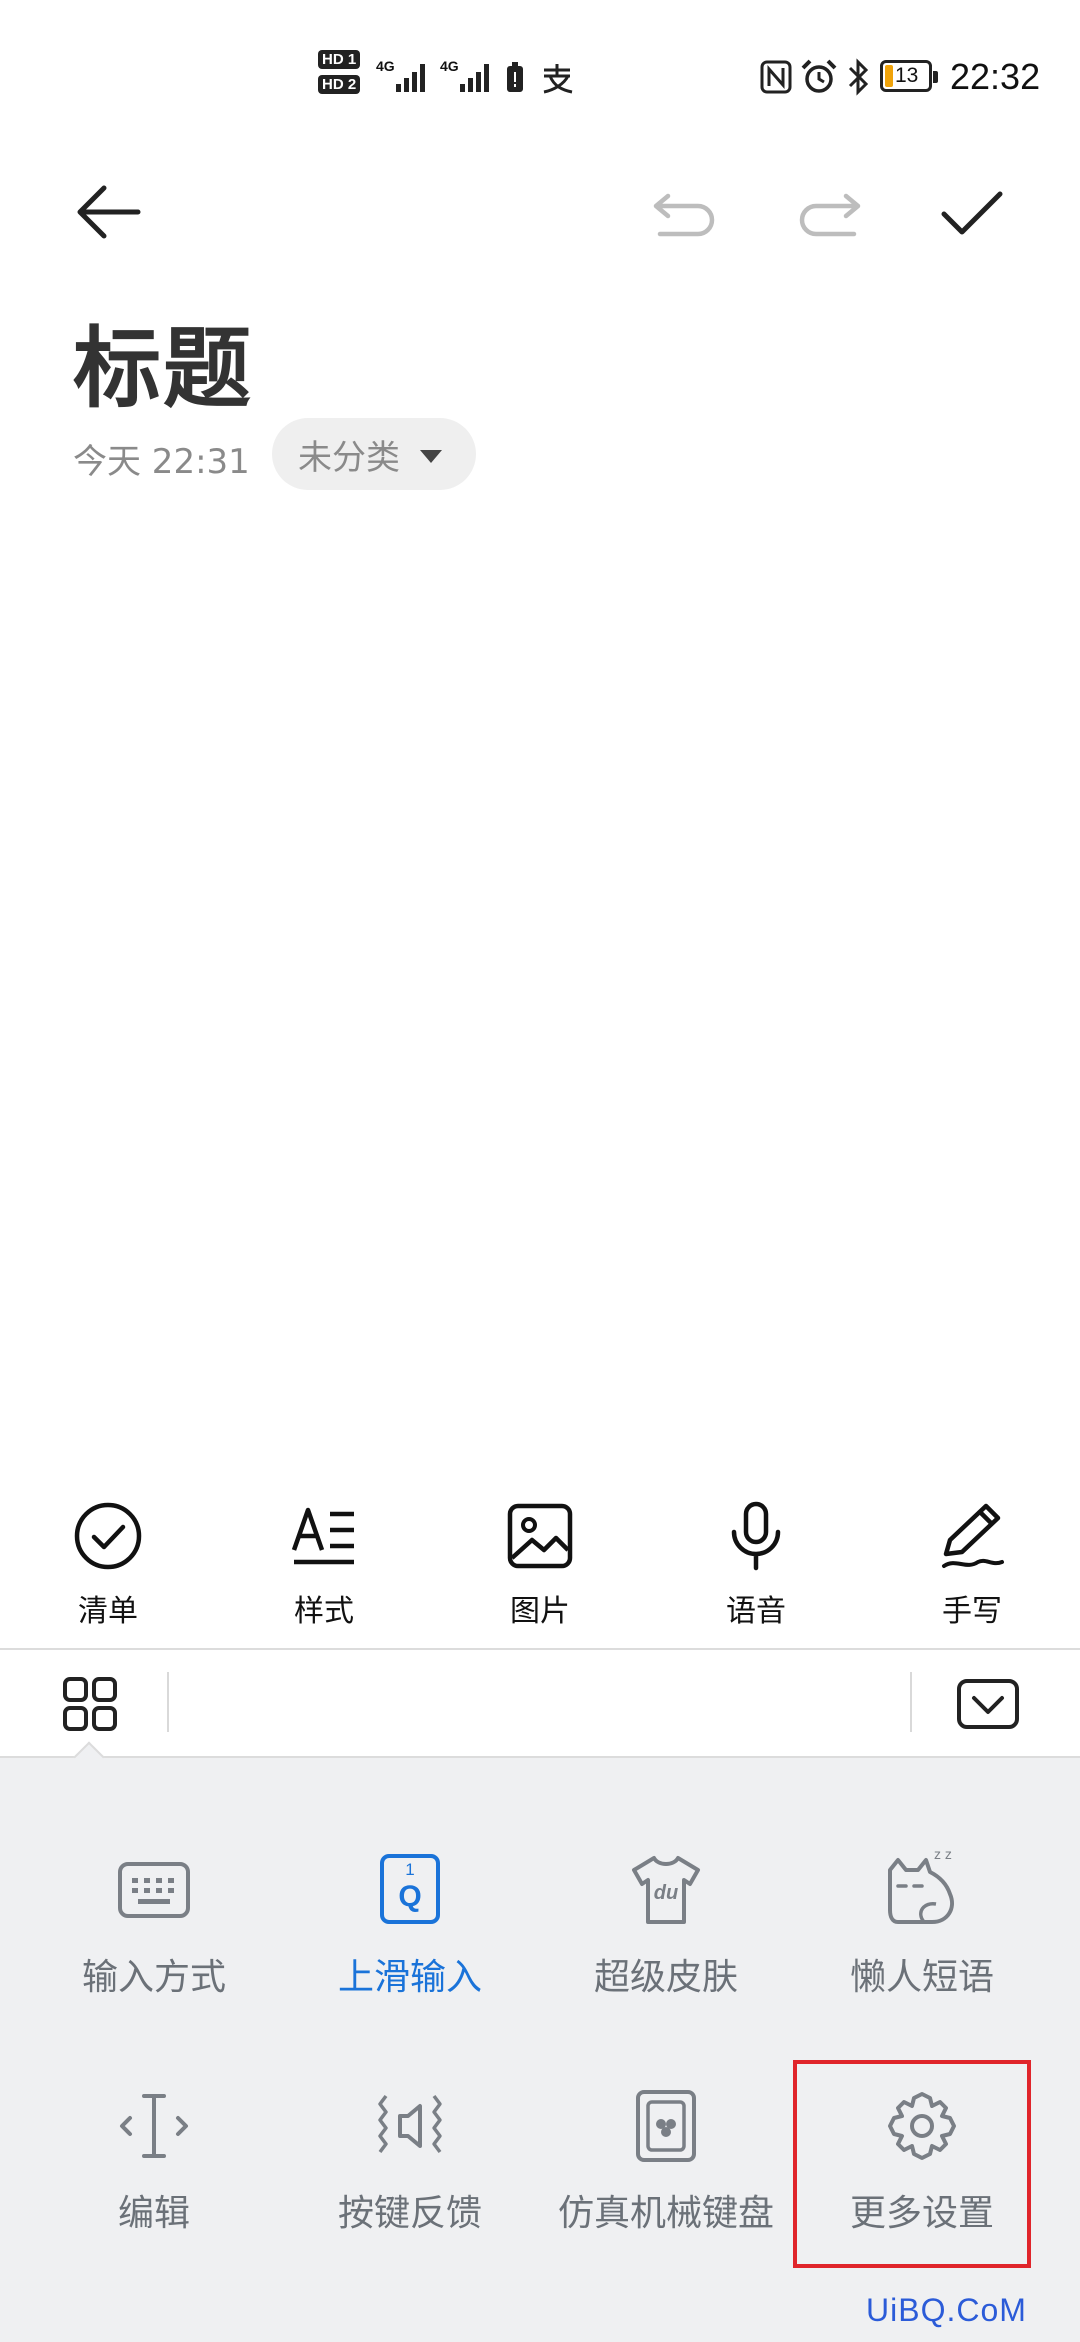  Describe the element at coordinates (540, 1575) in the screenshot. I see `tool-image: 图片` at that location.